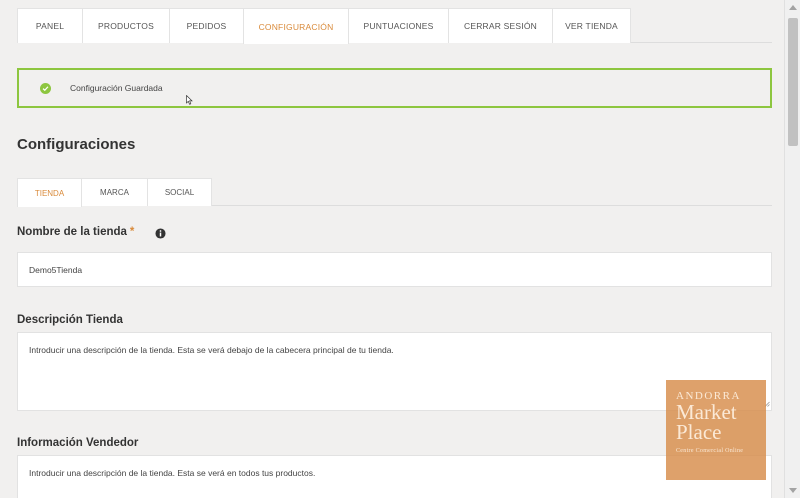 The width and height of the screenshot is (800, 498). Describe the element at coordinates (500, 25) in the screenshot. I see `tab-cerrar-sesion: CERRAR SESIÓN` at that location.